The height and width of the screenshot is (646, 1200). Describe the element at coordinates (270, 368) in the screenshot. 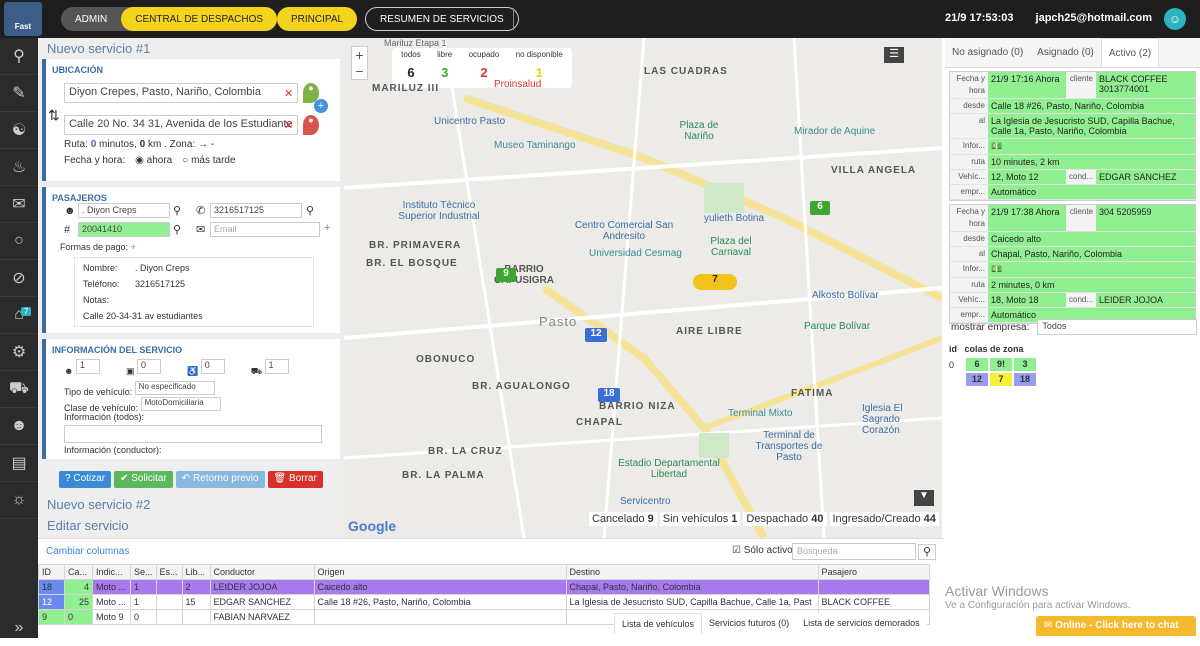

I see `car-select: ⛟ 1` at that location.